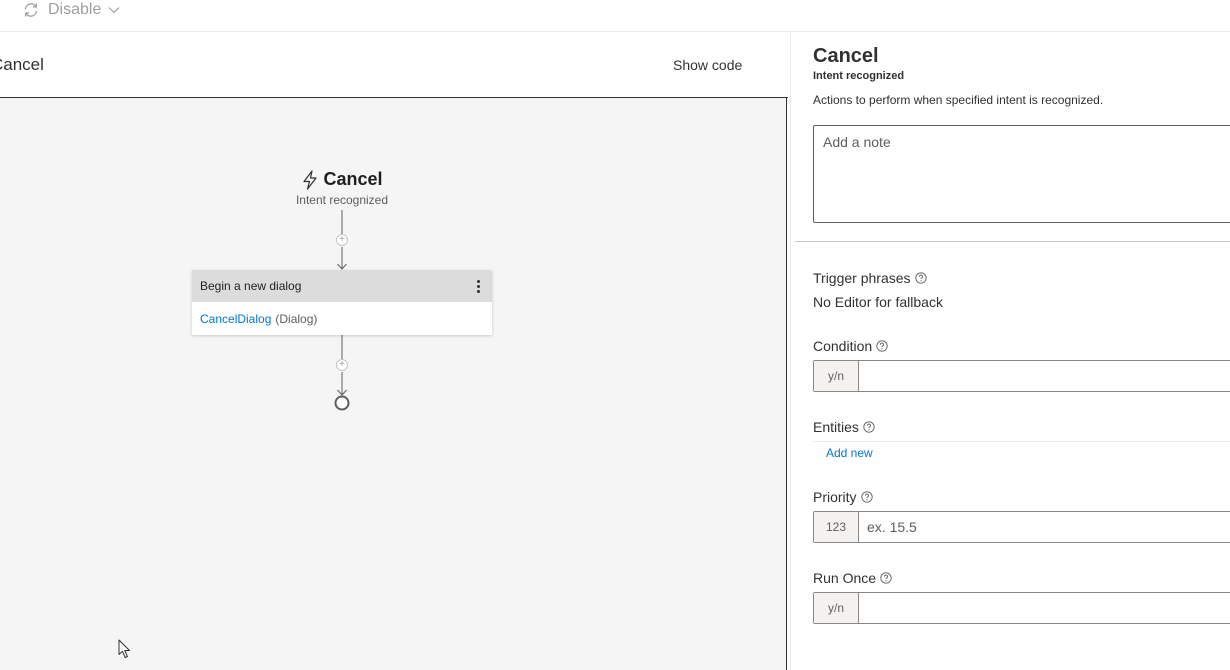  I want to click on run-once-label: Run Once, so click(852, 578).